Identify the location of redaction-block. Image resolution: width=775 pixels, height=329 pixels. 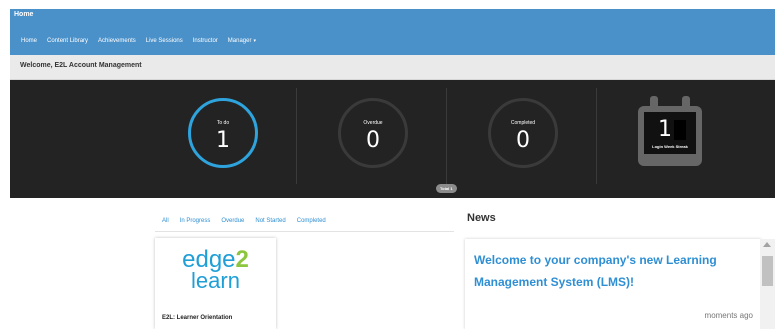
(680, 130).